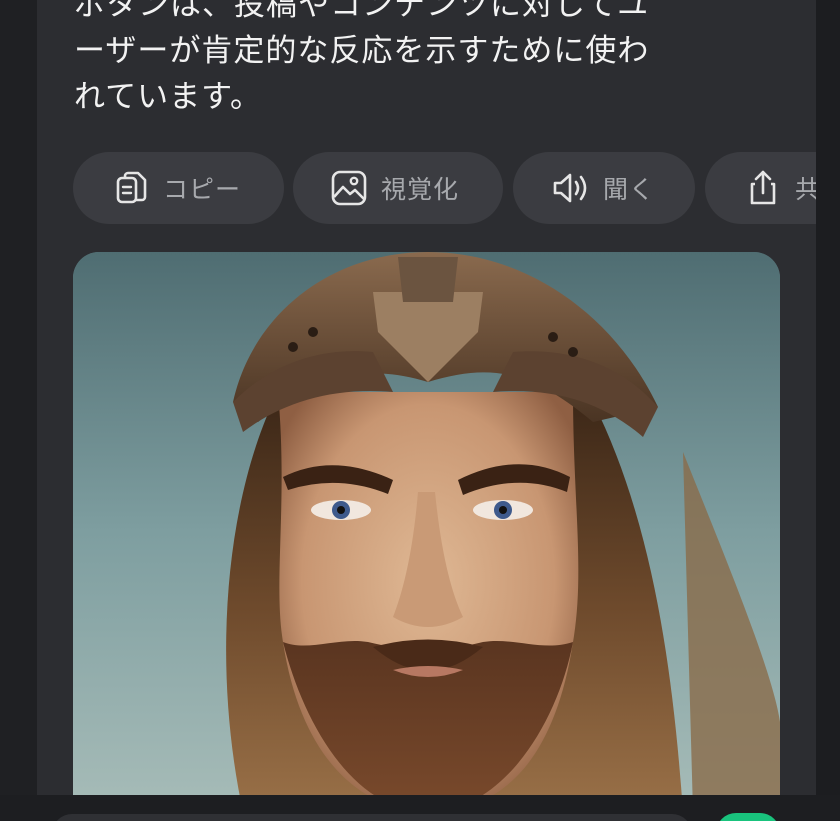 This screenshot has width=840, height=821. Describe the element at coordinates (828, 410) in the screenshot. I see `right-gutter` at that location.